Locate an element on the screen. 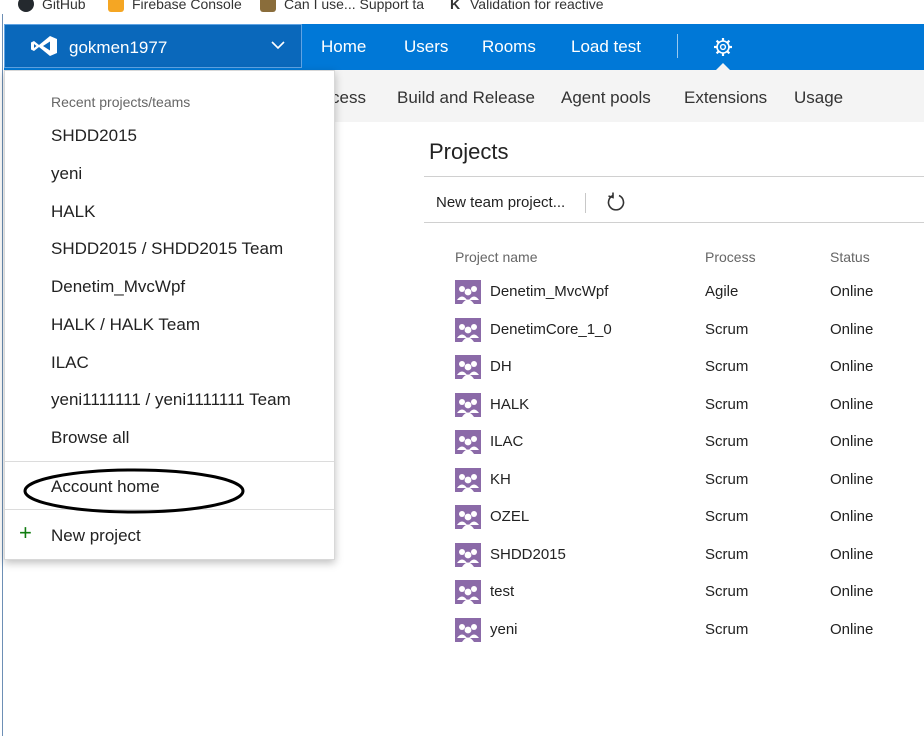 The image size is (924, 736). account-switcher: gokmen1977 is located at coordinates (153, 46).